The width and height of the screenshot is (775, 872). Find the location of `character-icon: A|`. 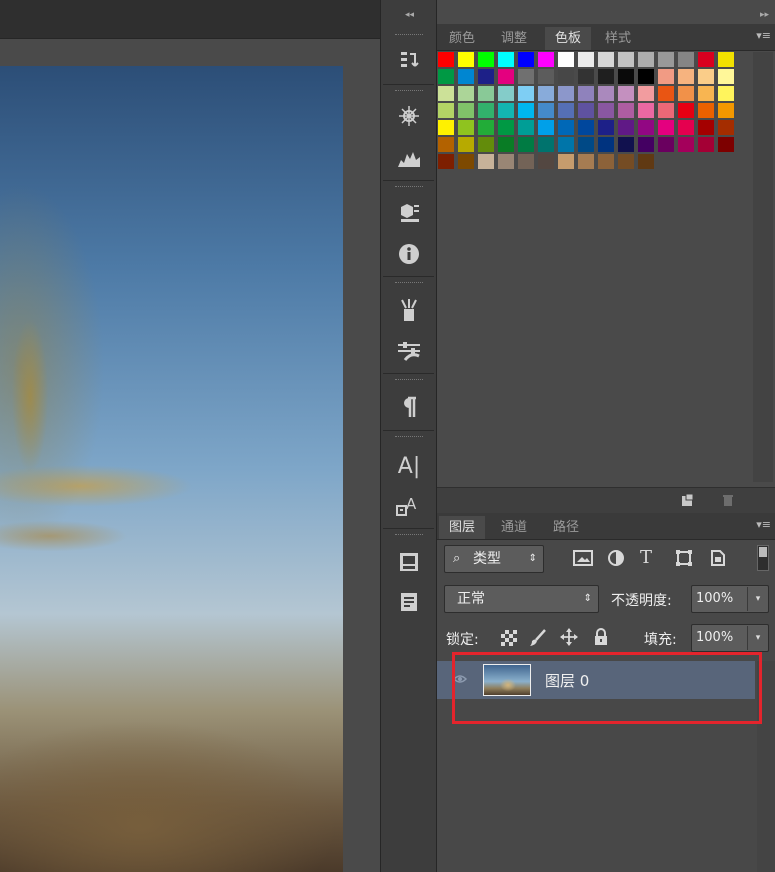

character-icon: A| is located at coordinates (409, 466).